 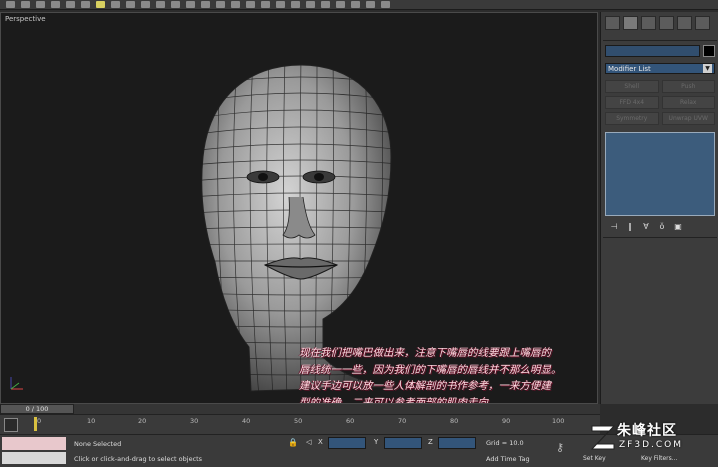 I want to click on select-icon, so click(x=100, y=4).